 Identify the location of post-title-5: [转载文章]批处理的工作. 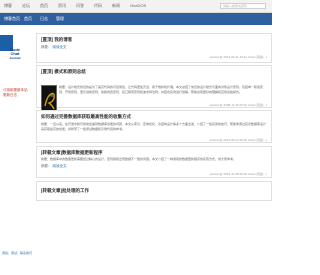
(65, 191).